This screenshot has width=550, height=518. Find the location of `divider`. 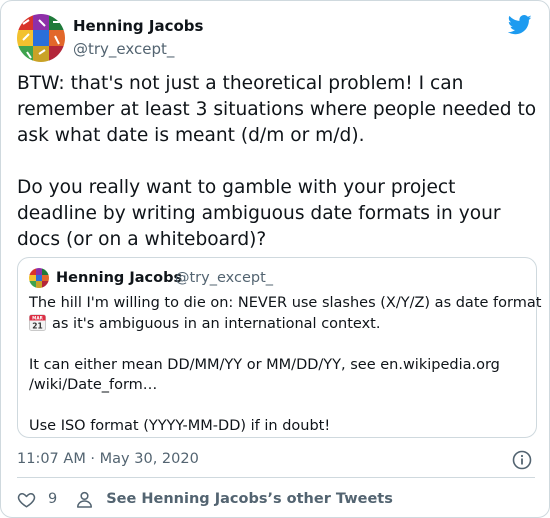

divider is located at coordinates (276, 477).